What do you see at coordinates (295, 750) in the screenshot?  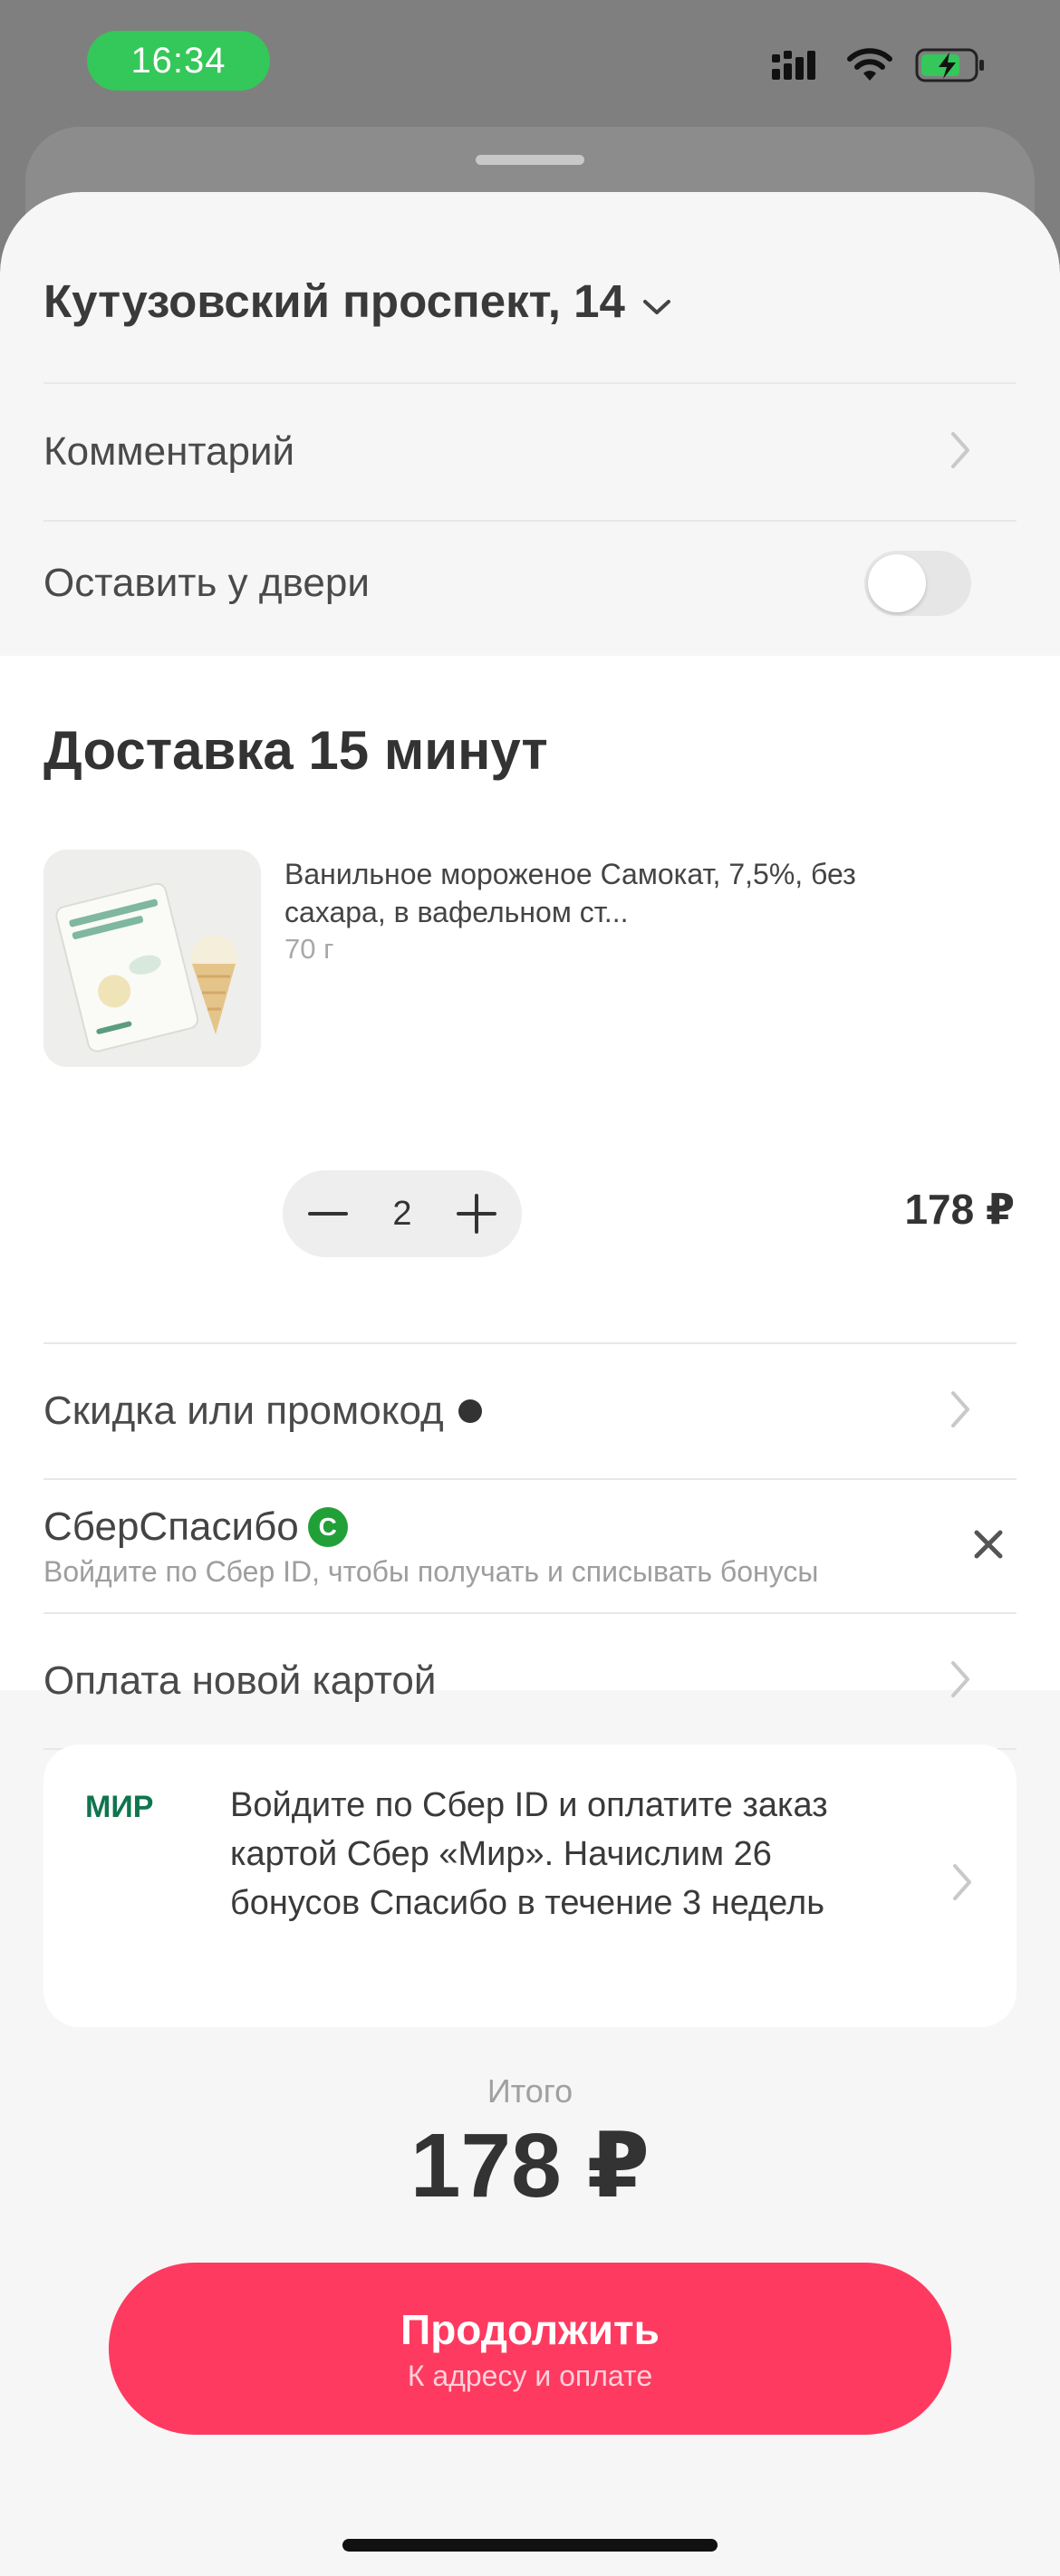 I see `delivery-title: Доставка 15 минут` at bounding box center [295, 750].